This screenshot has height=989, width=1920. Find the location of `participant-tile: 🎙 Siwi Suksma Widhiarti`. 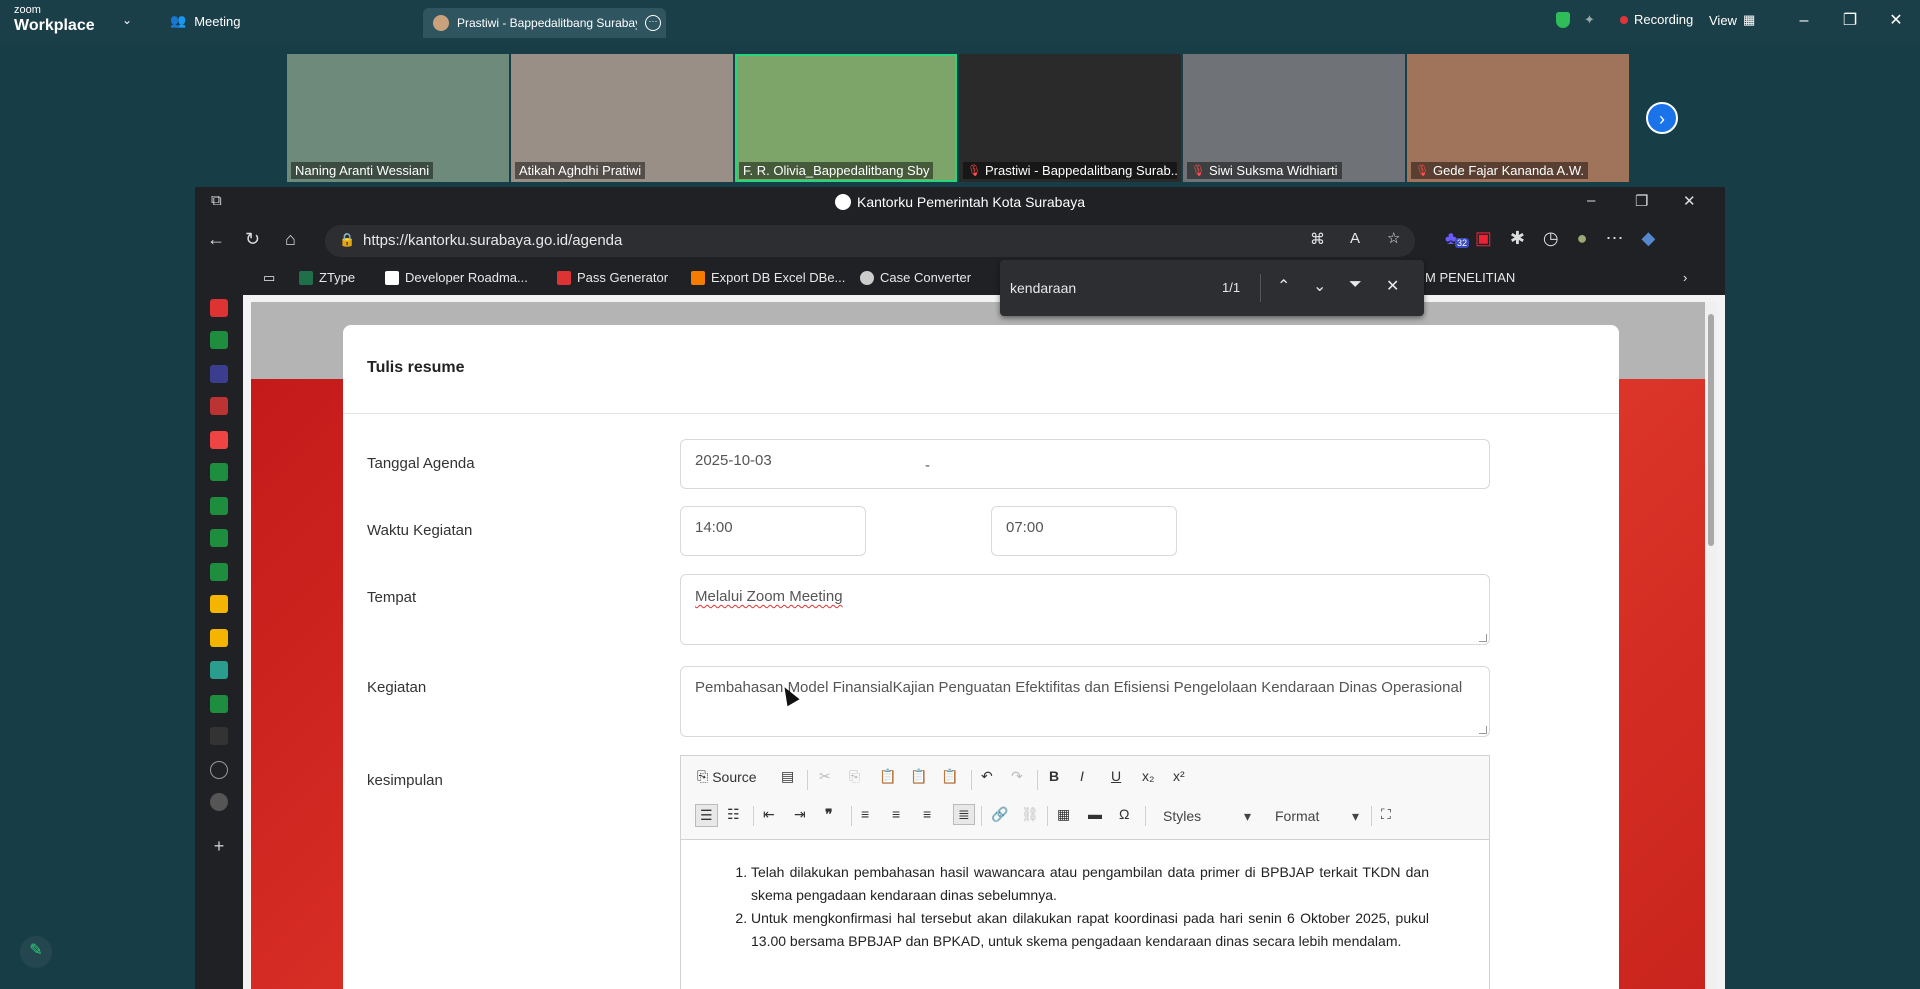

participant-tile: 🎙 Siwi Suksma Widhiarti is located at coordinates (1294, 118).